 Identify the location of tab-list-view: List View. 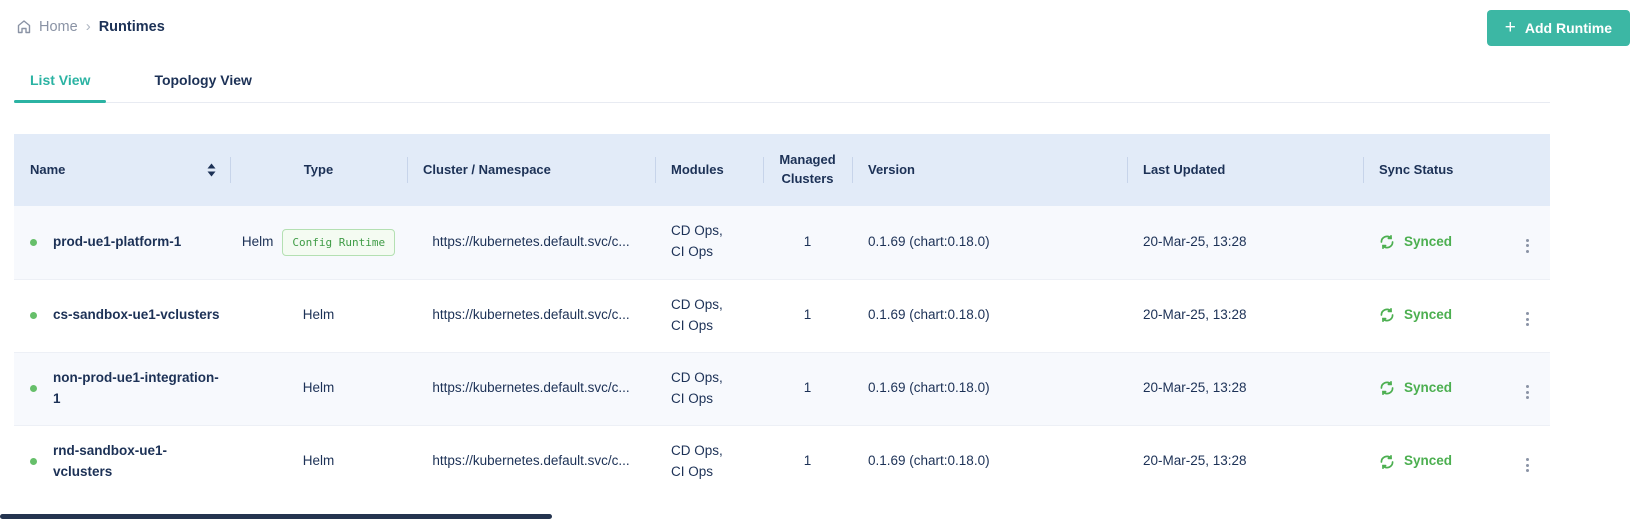
(60, 81).